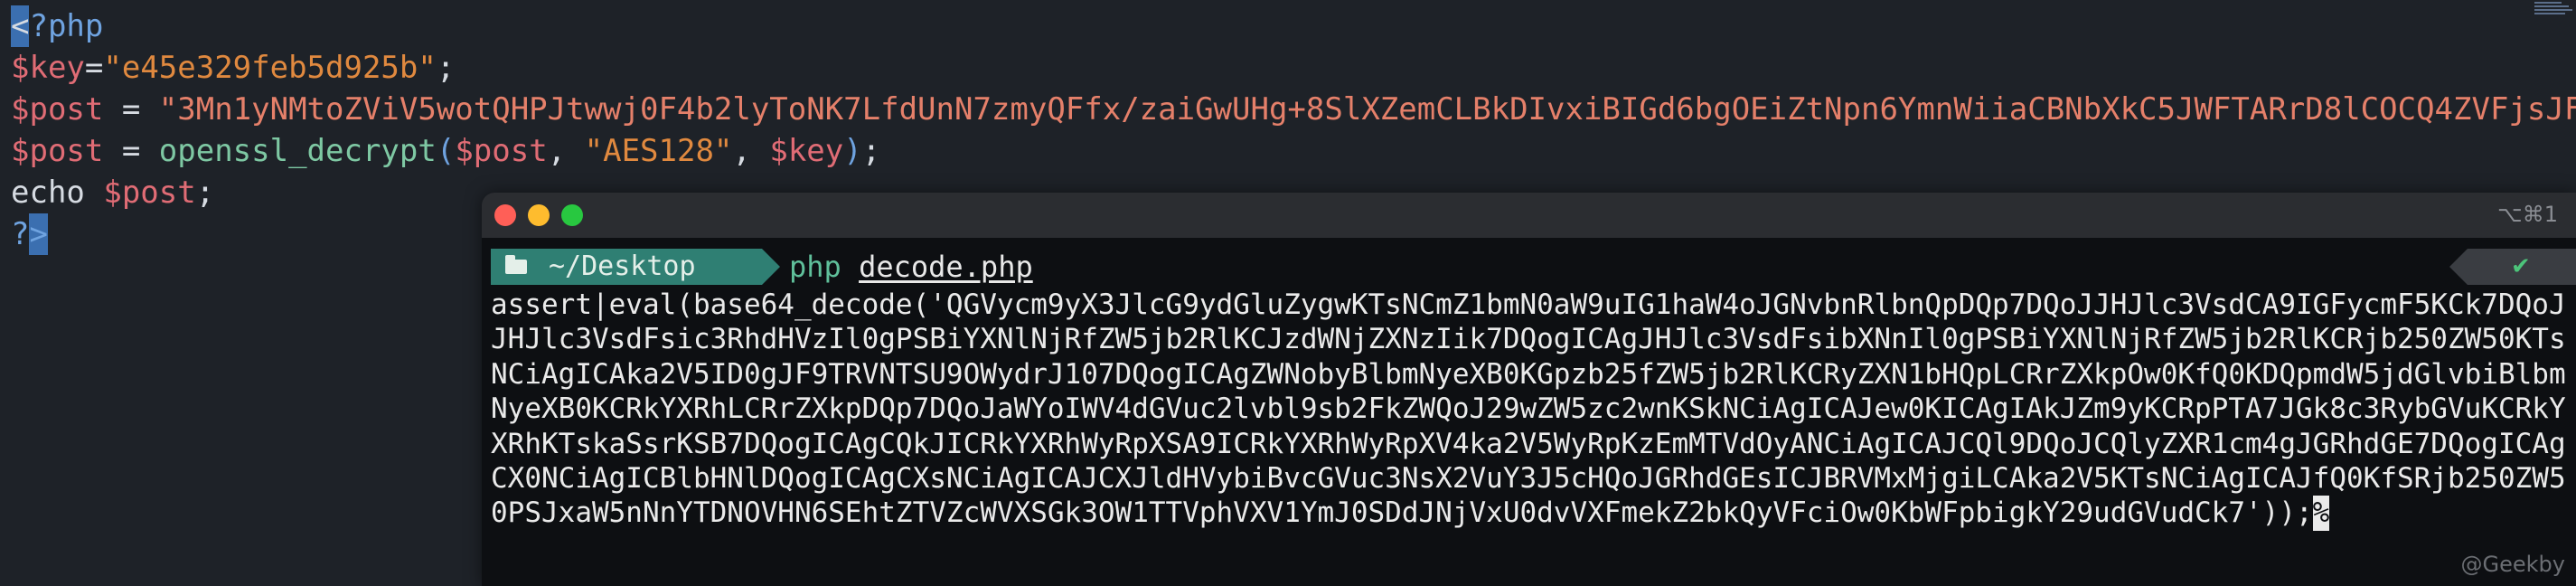 Image resolution: width=2576 pixels, height=586 pixels. Describe the element at coordinates (807, 151) in the screenshot. I see `argument-key: $key` at that location.